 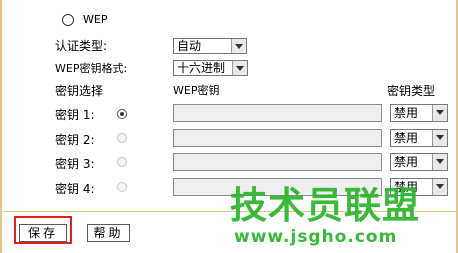 I want to click on key-format-label: WEP密钥格式:, so click(x=91, y=68).